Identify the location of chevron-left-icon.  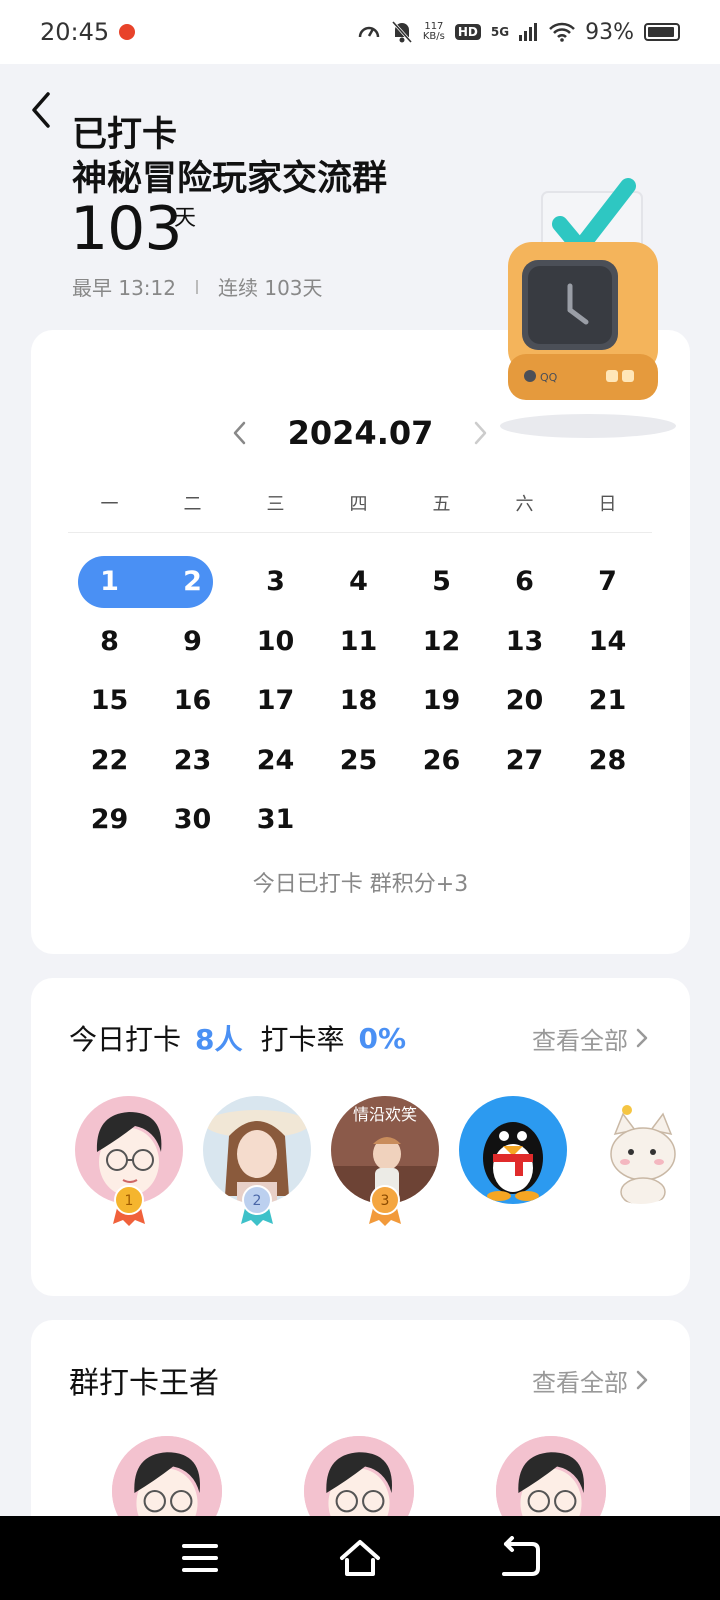
(41, 110).